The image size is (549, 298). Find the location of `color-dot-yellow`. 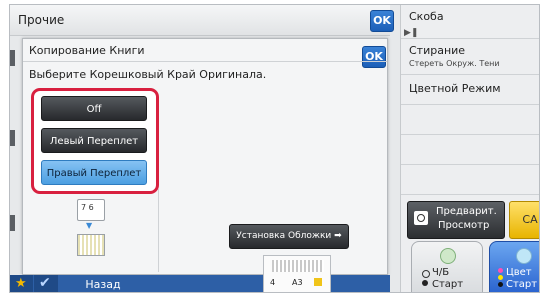

color-dot-yellow is located at coordinates (500, 277).